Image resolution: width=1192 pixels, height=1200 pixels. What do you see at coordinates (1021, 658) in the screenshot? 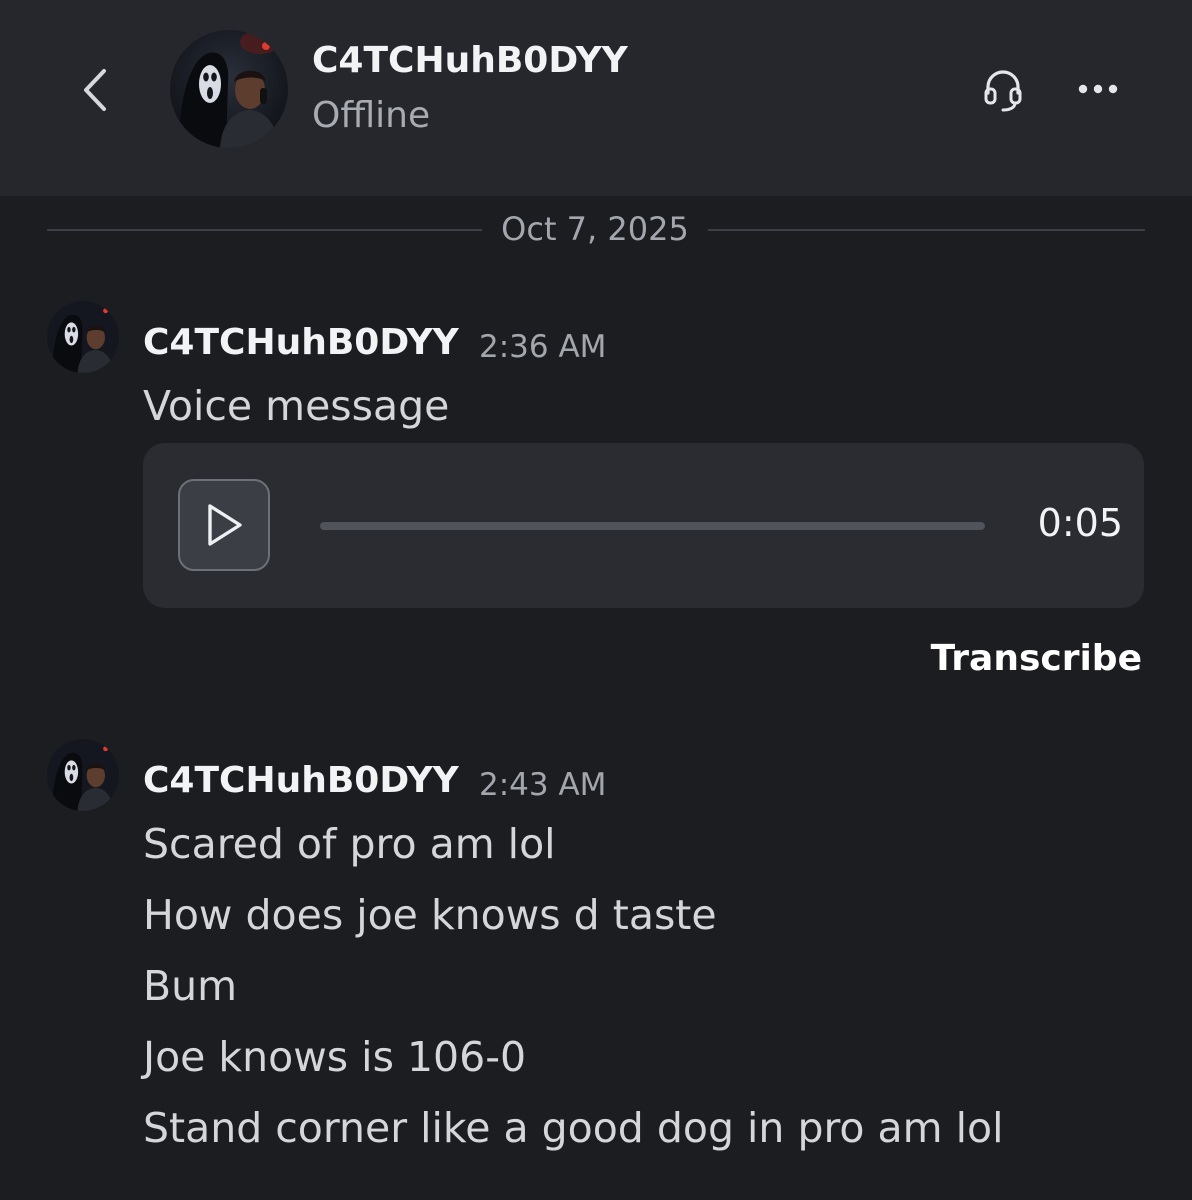
I see `transcribe-button: Transcribe` at bounding box center [1021, 658].